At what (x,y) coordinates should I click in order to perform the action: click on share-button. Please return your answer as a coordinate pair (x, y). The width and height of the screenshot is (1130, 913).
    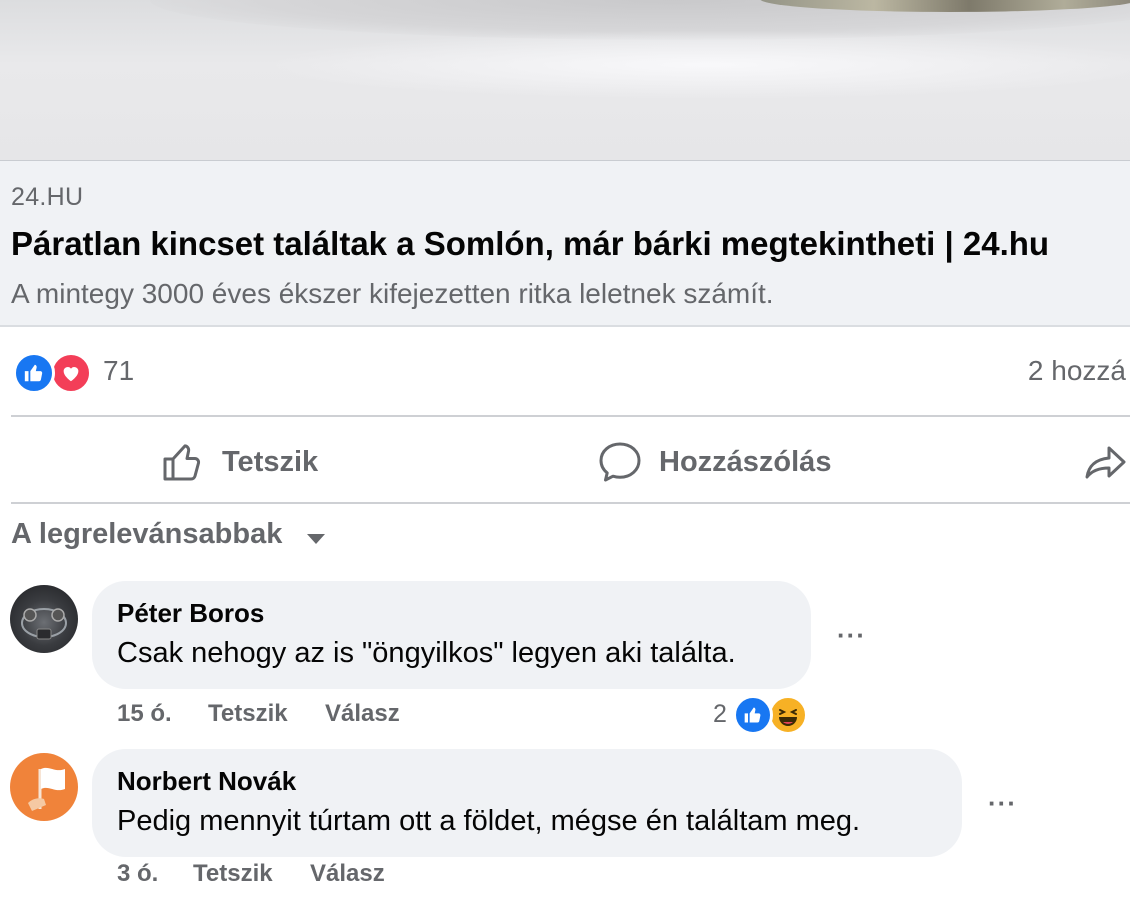
    Looking at the image, I should click on (1105, 462).